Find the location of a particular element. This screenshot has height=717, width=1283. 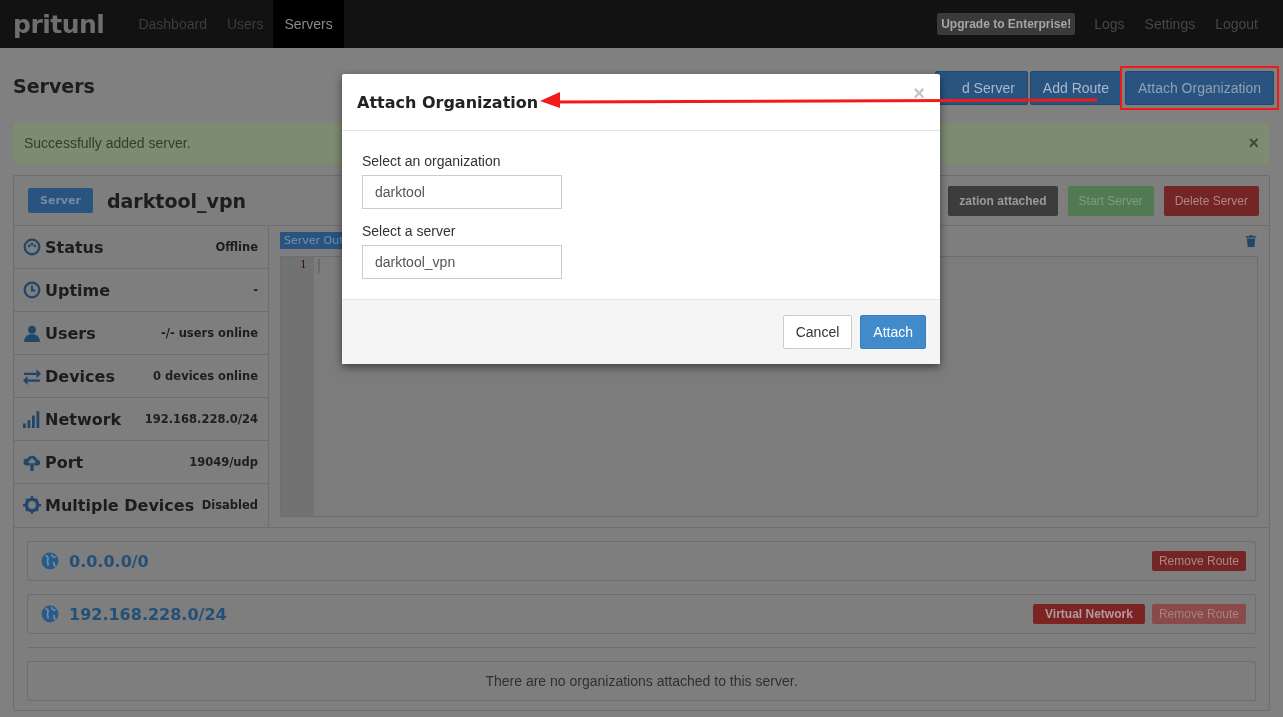

info-value: 192.168.228.0/24 is located at coordinates (201, 419).